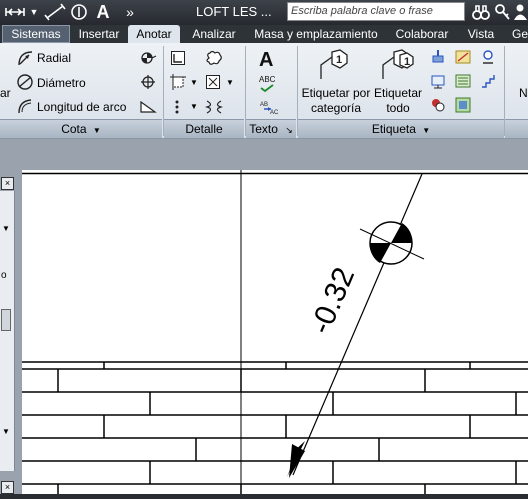 This screenshot has width=528, height=499. What do you see at coordinates (399, 67) in the screenshot?
I see `tag-all-icon: 1` at bounding box center [399, 67].